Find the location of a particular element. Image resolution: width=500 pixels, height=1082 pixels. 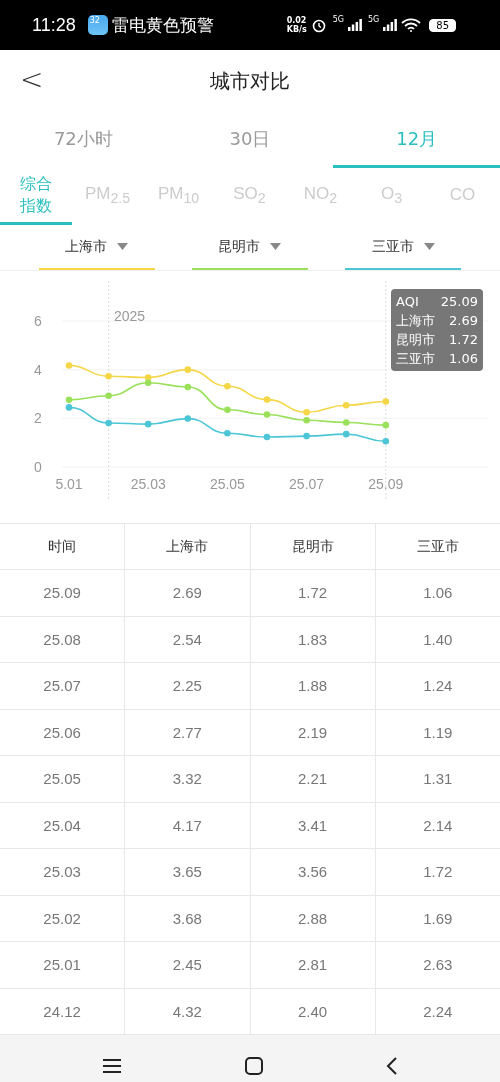

notification-text: 雷电黄色预警 is located at coordinates (162, 25).